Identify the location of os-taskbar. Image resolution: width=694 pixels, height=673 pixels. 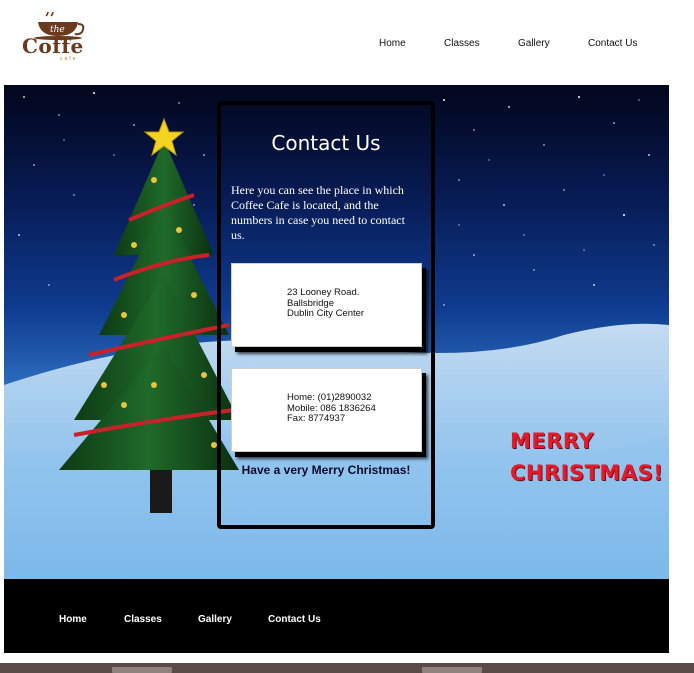
(347, 668).